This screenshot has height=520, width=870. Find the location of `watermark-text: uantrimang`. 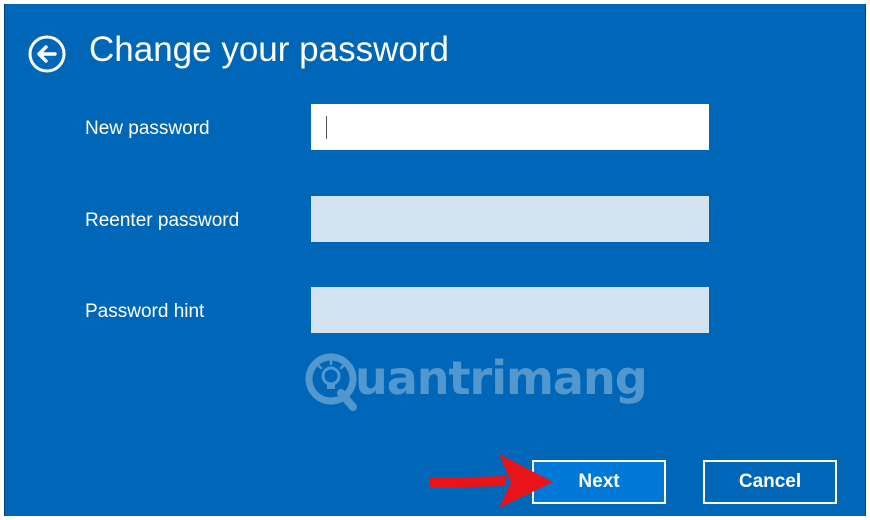

watermark-text: uantrimang is located at coordinates (501, 378).